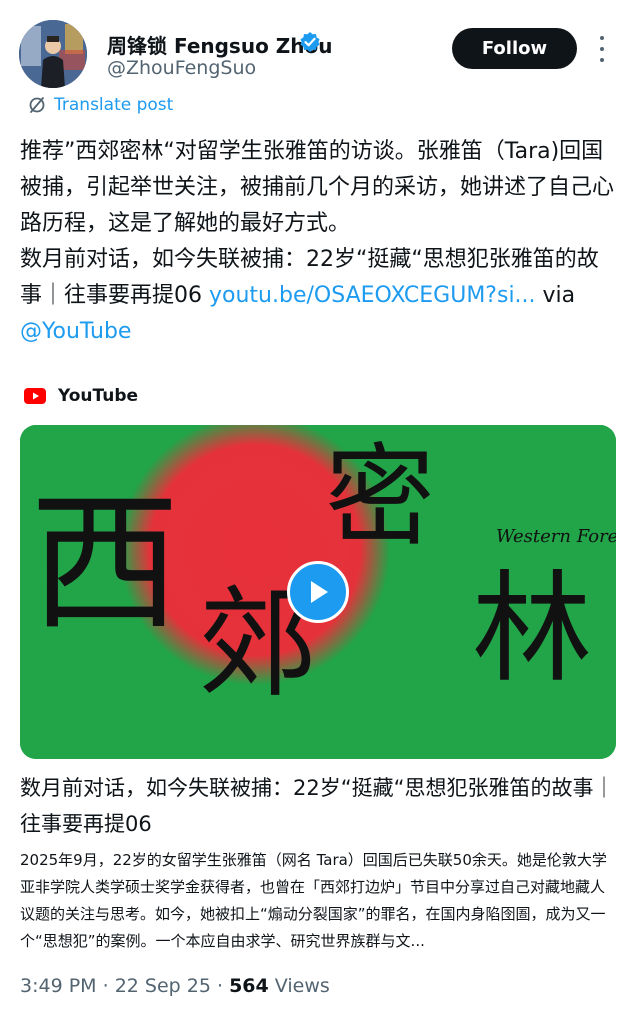 This screenshot has height=1024, width=636. Describe the element at coordinates (53, 54) in the screenshot. I see `avatar` at that location.